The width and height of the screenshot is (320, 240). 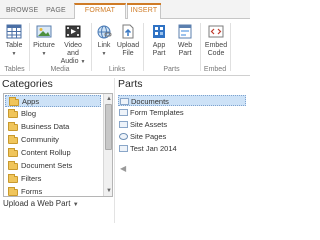 I want to click on ribbon-tab-bar: BROWSE PAGE FORMAT TEXT INSERT, so click(x=125, y=13).